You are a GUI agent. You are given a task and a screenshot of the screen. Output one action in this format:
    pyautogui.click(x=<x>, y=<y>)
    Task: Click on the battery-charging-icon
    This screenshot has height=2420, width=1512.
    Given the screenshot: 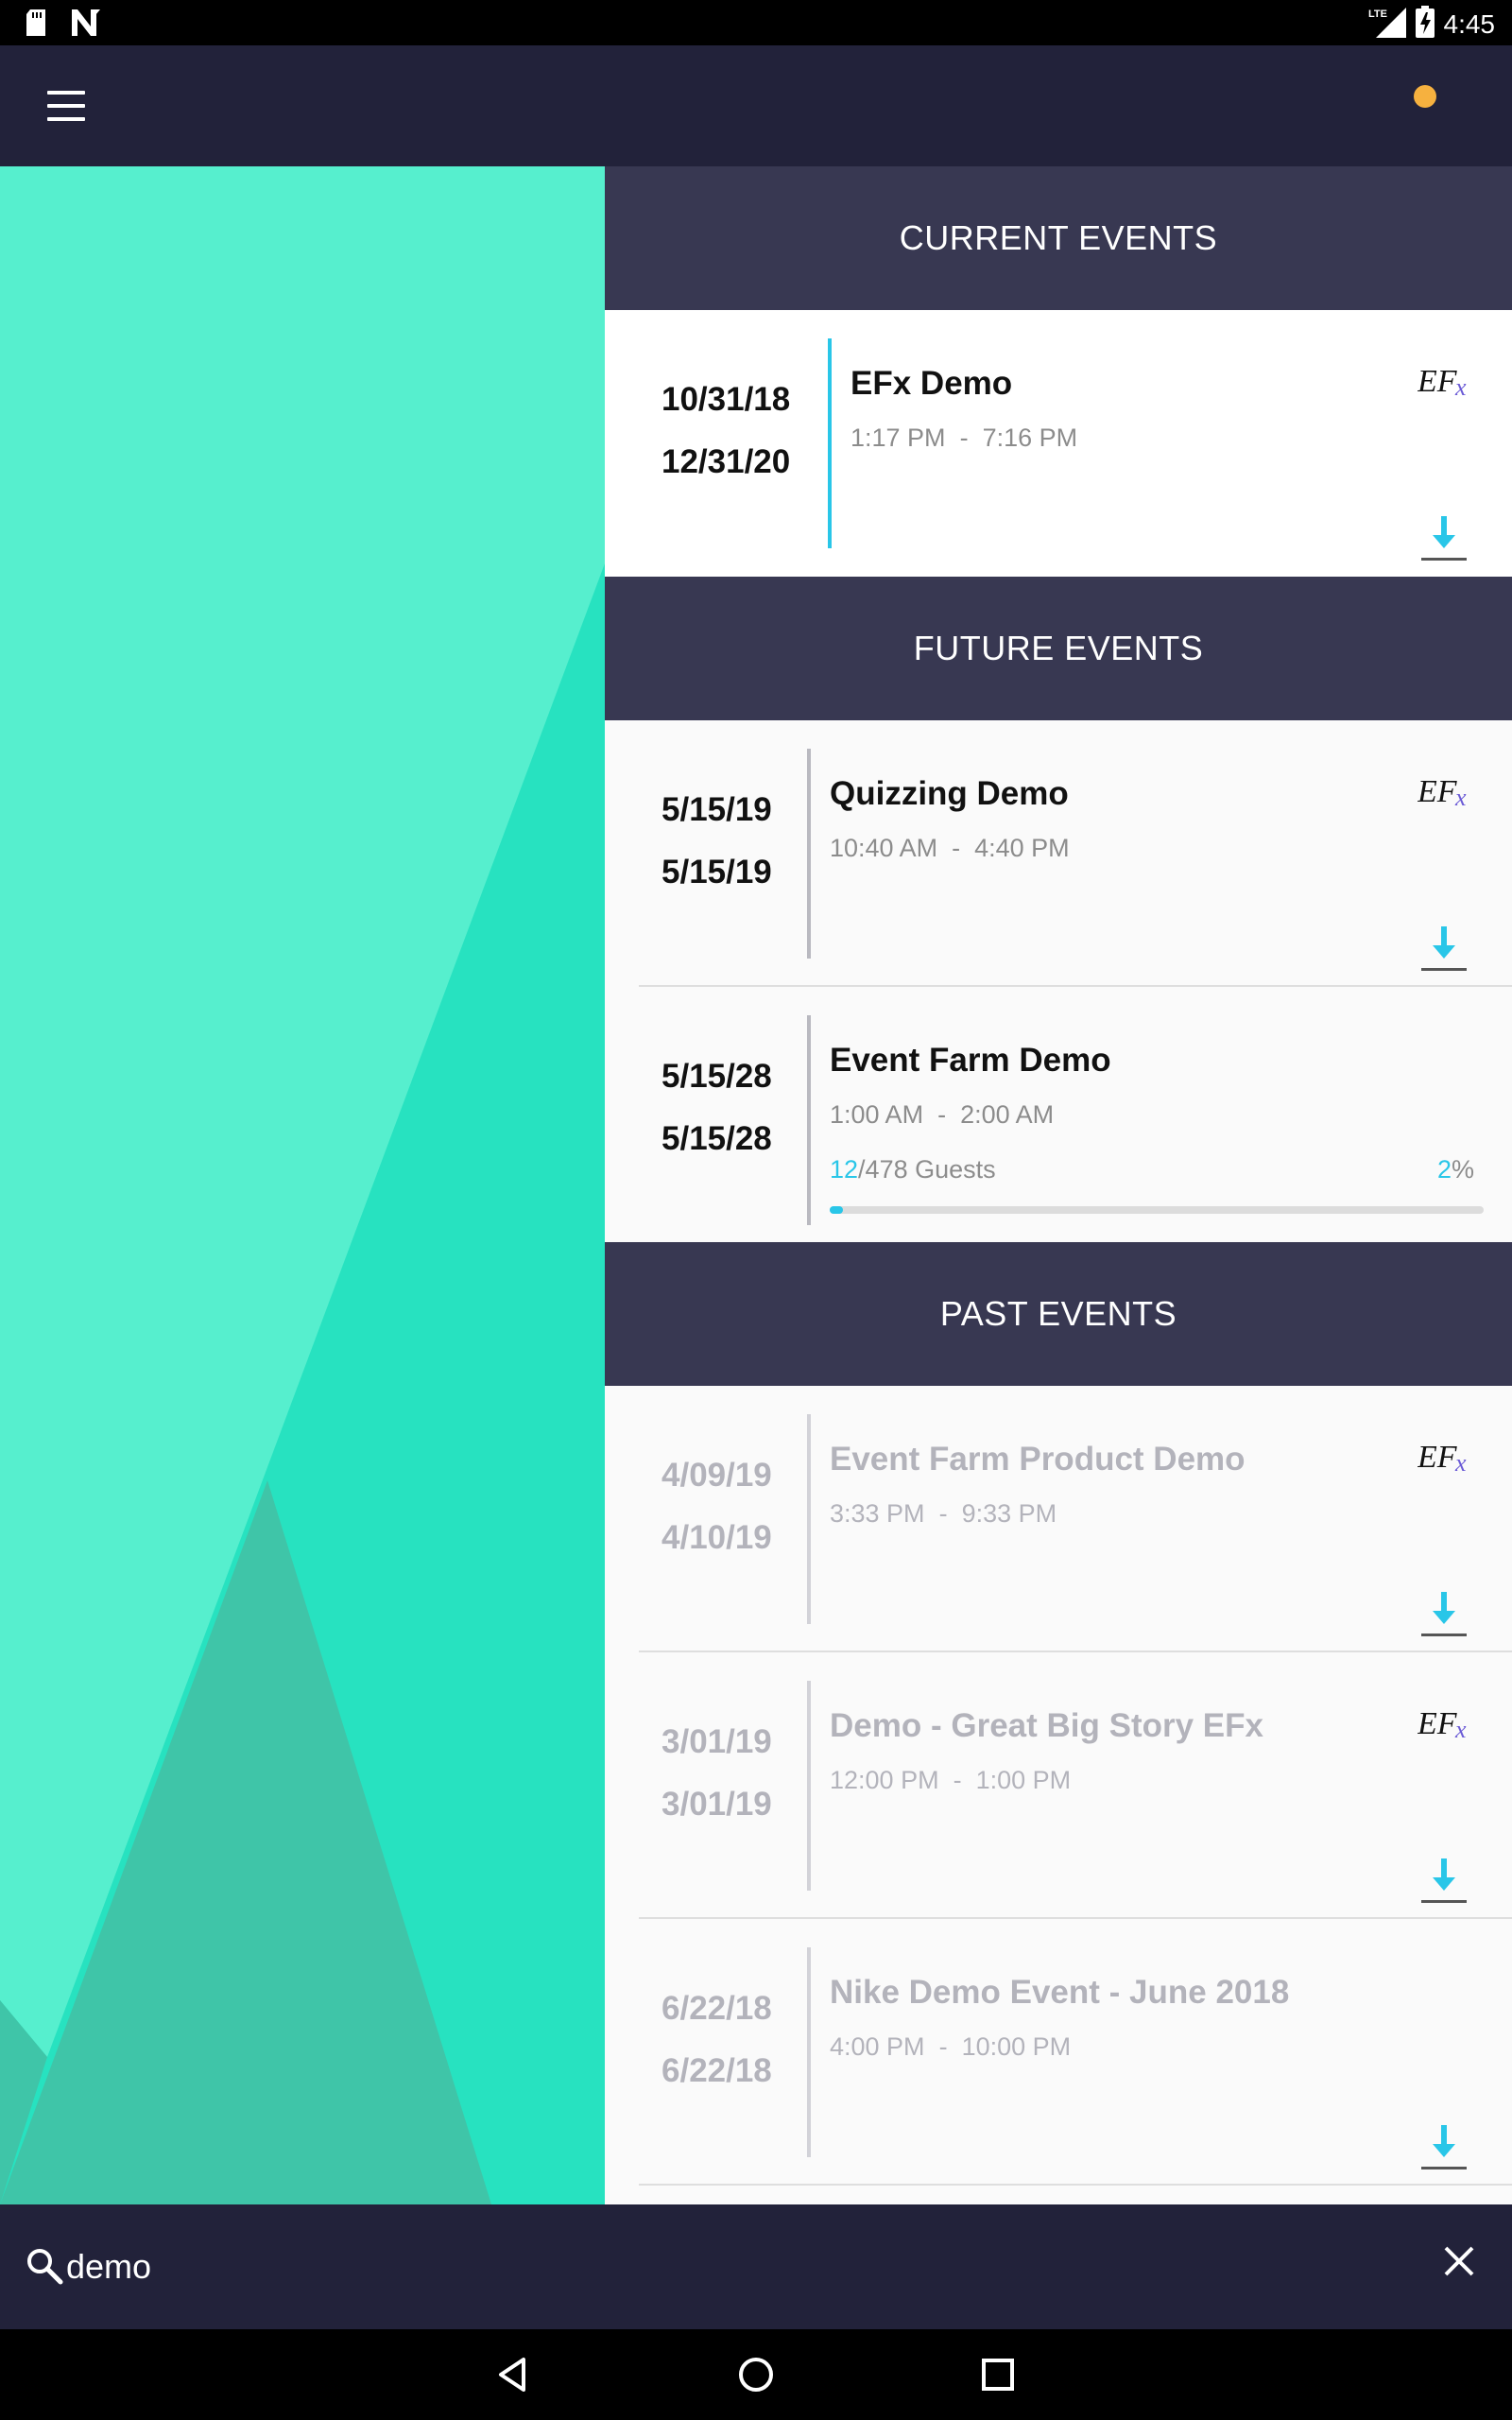 What is the action you would take?
    pyautogui.click(x=1425, y=24)
    